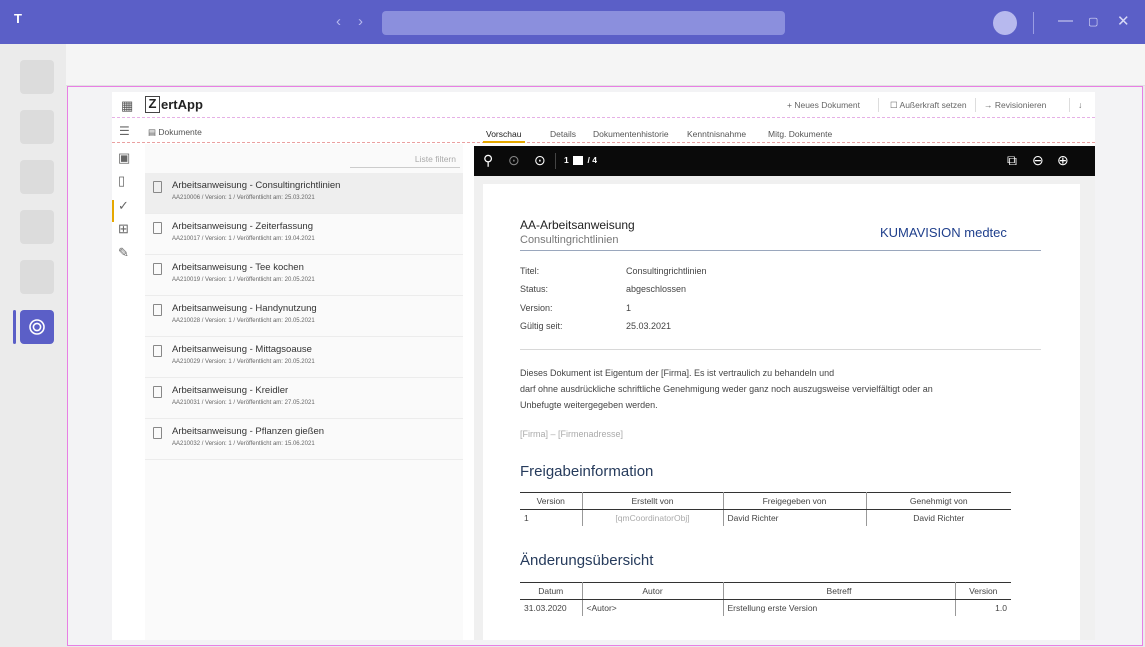 The height and width of the screenshot is (647, 1145). What do you see at coordinates (405, 159) in the screenshot?
I see `list-filter-input: Liste filtern` at bounding box center [405, 159].